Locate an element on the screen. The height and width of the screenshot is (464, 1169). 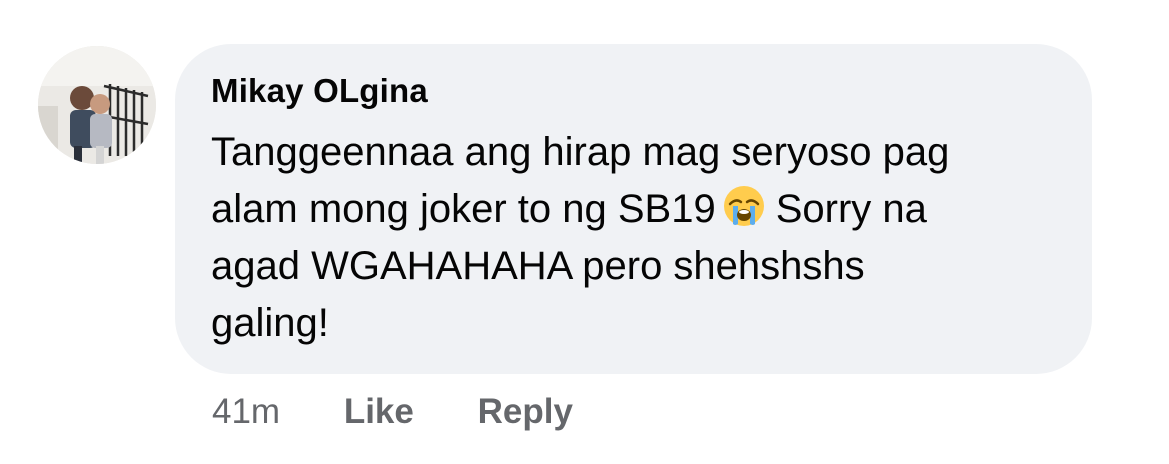
comment-timestamp: 41m is located at coordinates (246, 412).